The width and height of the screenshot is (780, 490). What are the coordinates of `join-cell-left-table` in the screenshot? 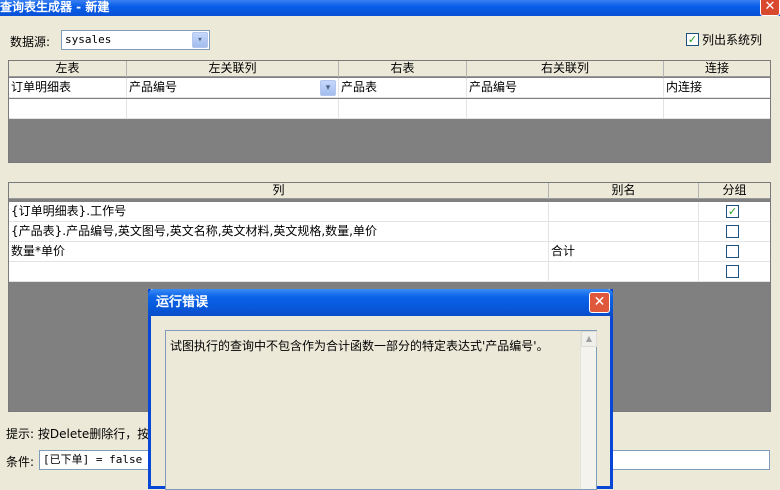 It's located at (68, 109).